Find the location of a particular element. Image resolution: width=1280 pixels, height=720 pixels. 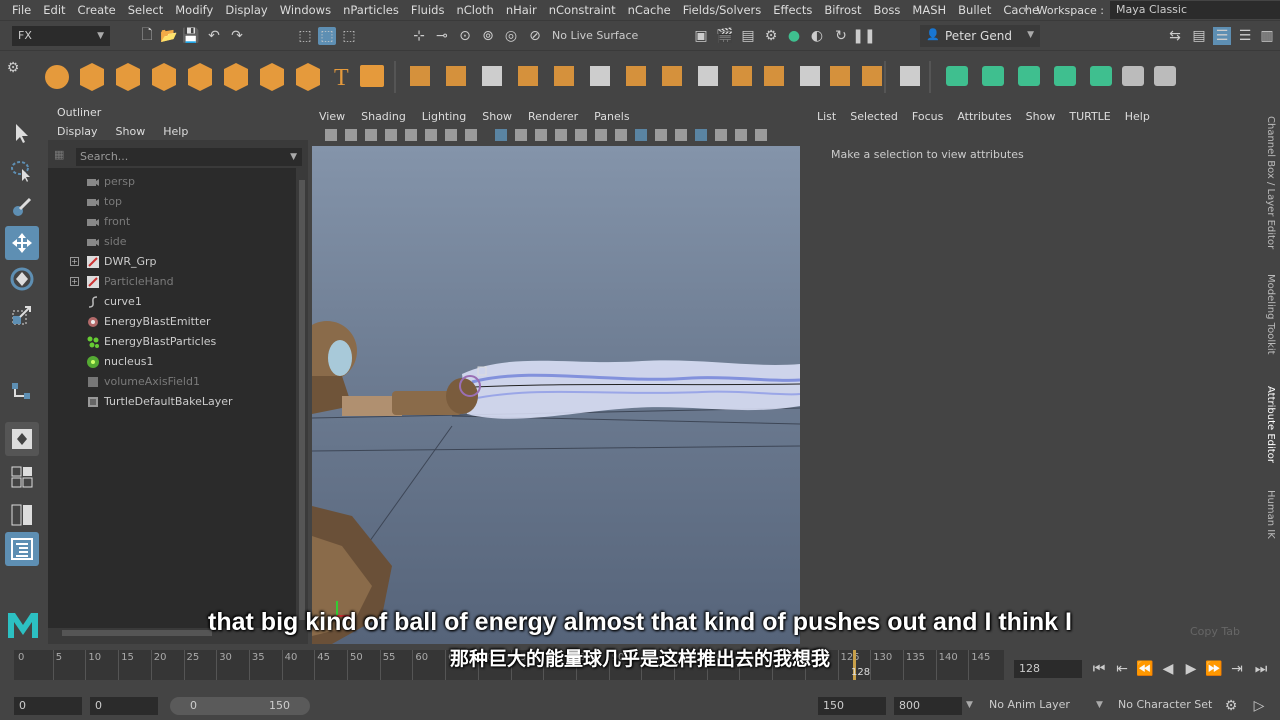

move-tool-icon is located at coordinates (22, 243).